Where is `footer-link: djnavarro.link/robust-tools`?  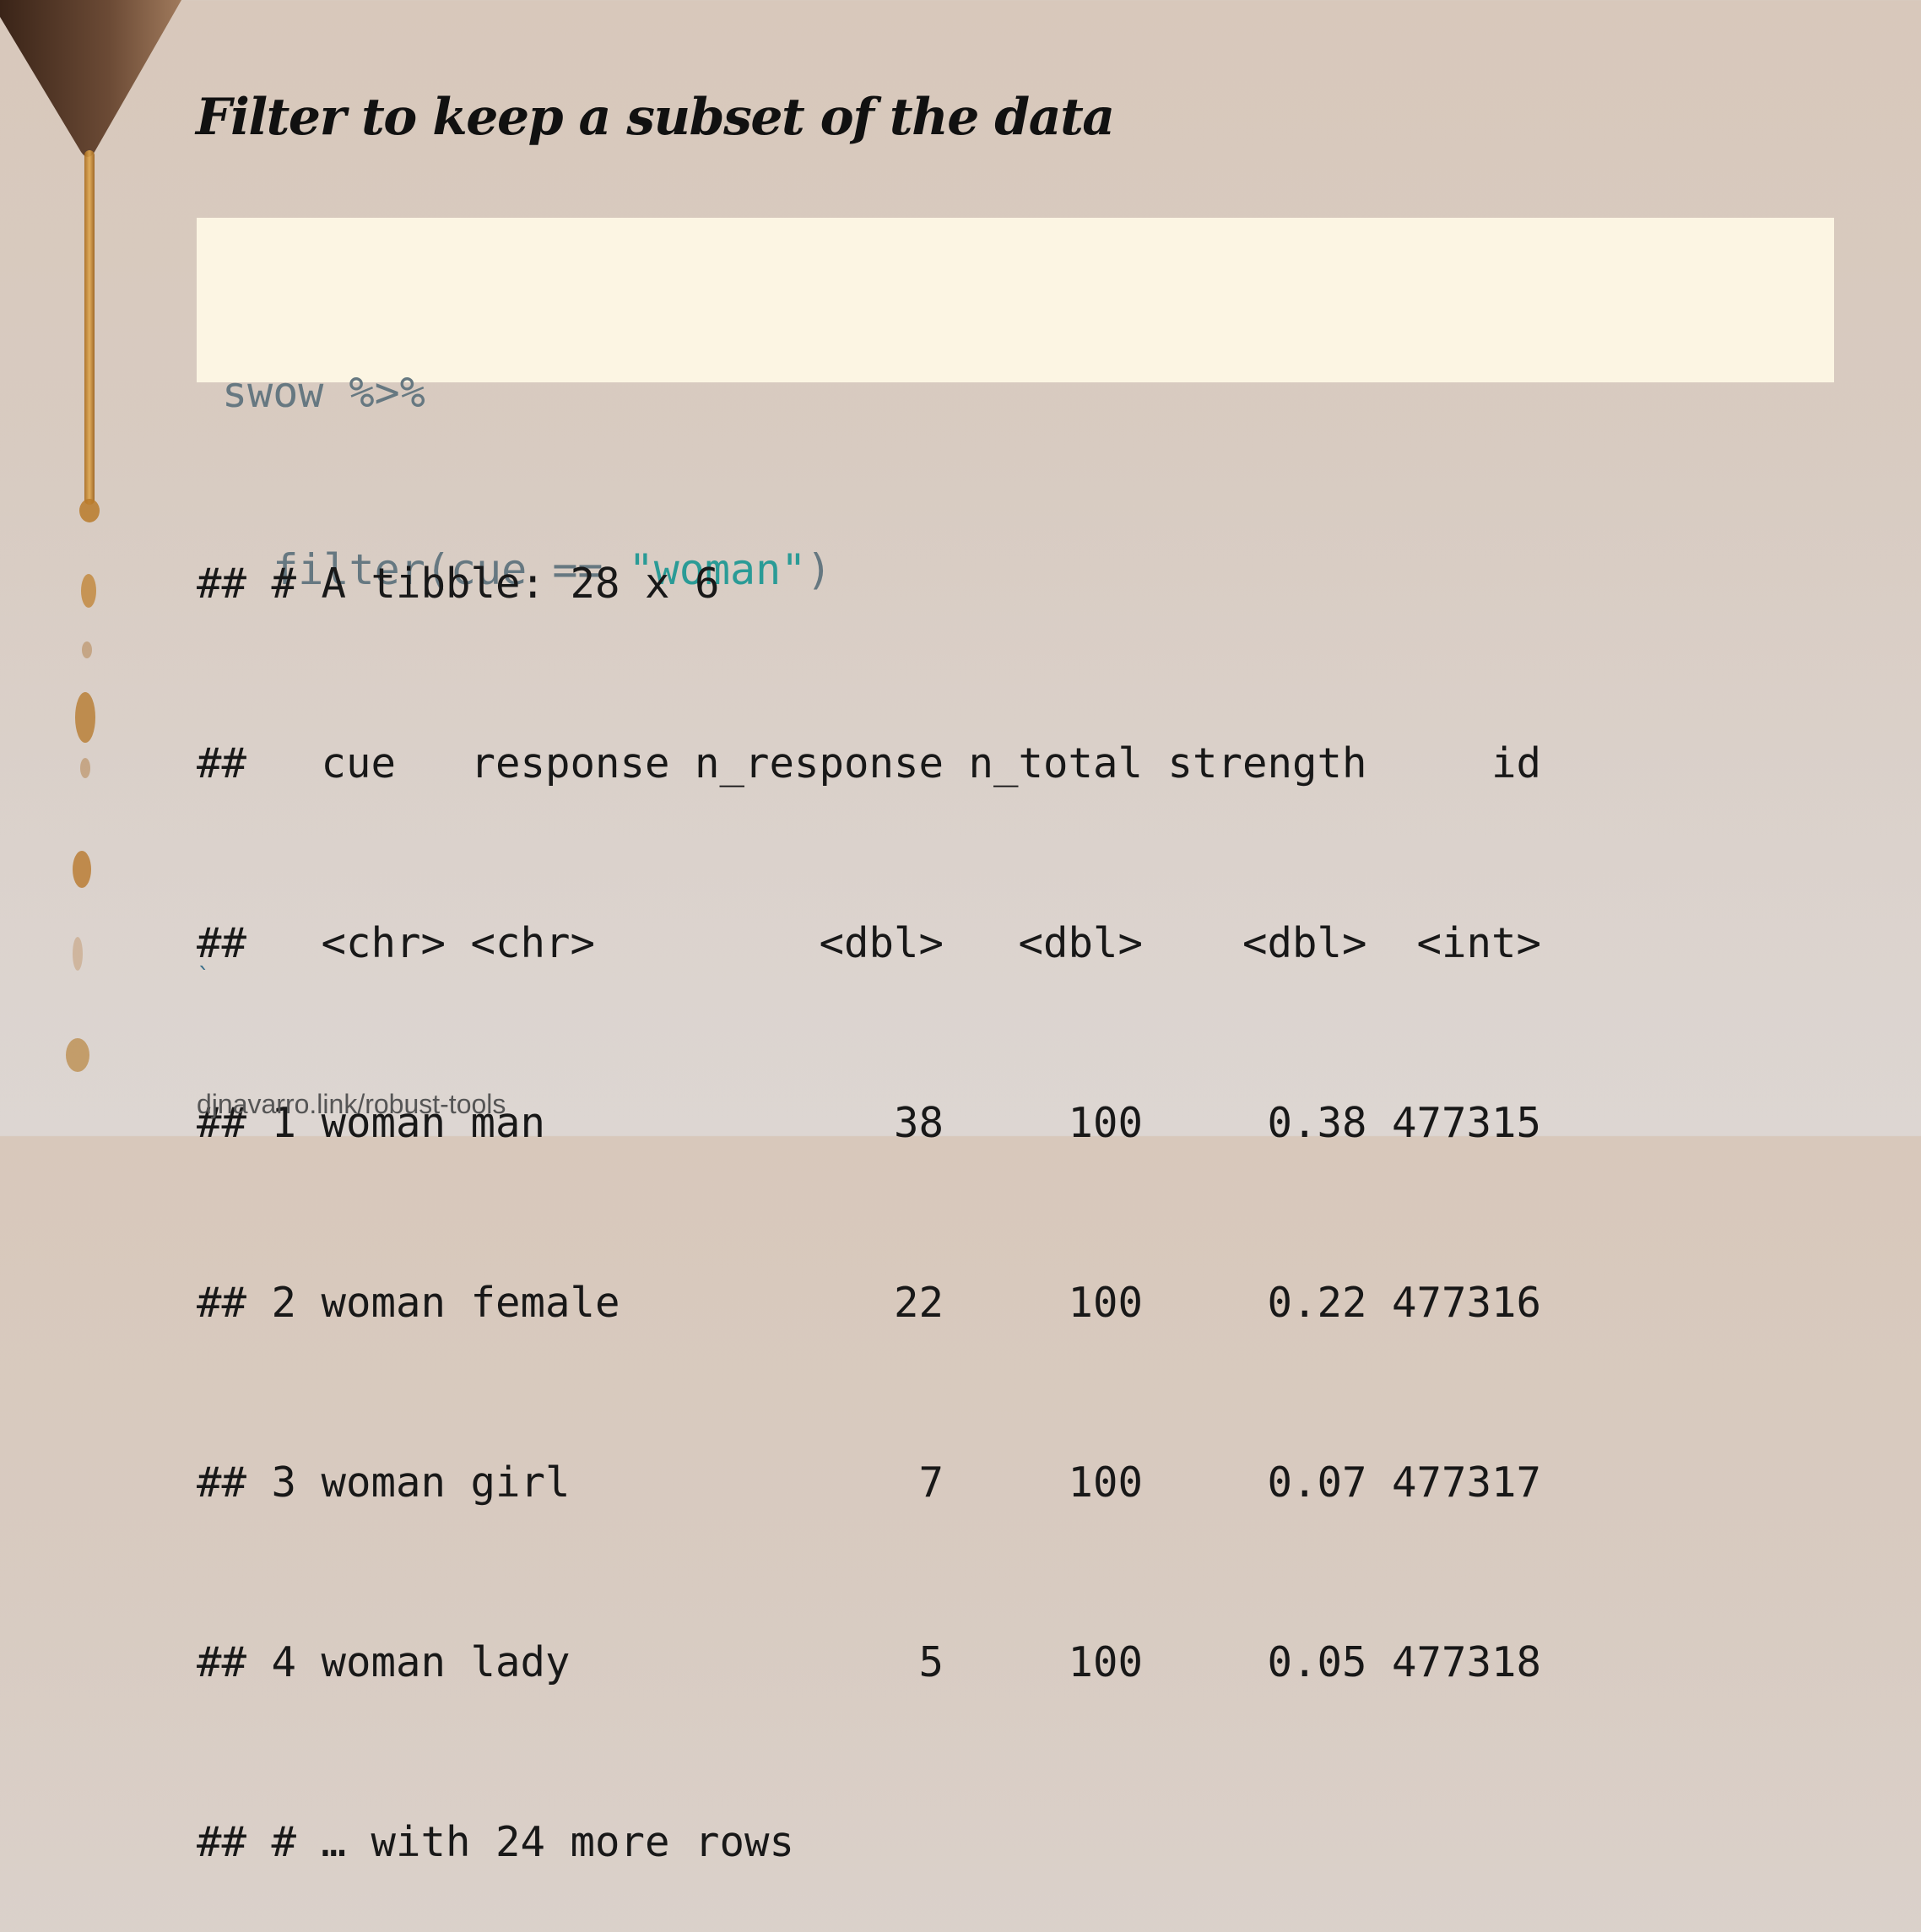 footer-link: djnavarro.link/robust-tools is located at coordinates (352, 1104).